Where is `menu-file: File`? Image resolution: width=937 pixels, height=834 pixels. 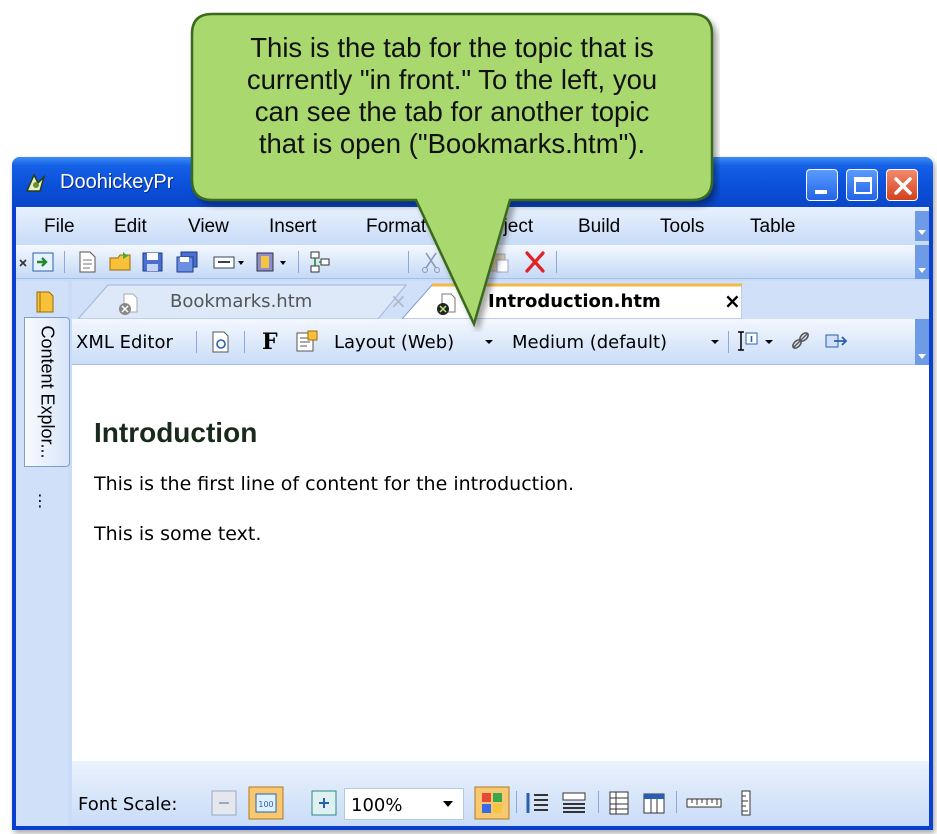
menu-file: File is located at coordinates (59, 227).